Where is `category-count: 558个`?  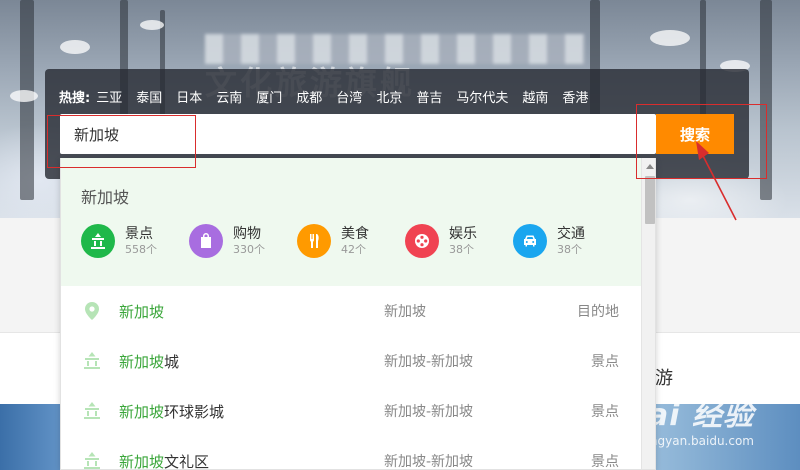 category-count: 558个 is located at coordinates (141, 249).